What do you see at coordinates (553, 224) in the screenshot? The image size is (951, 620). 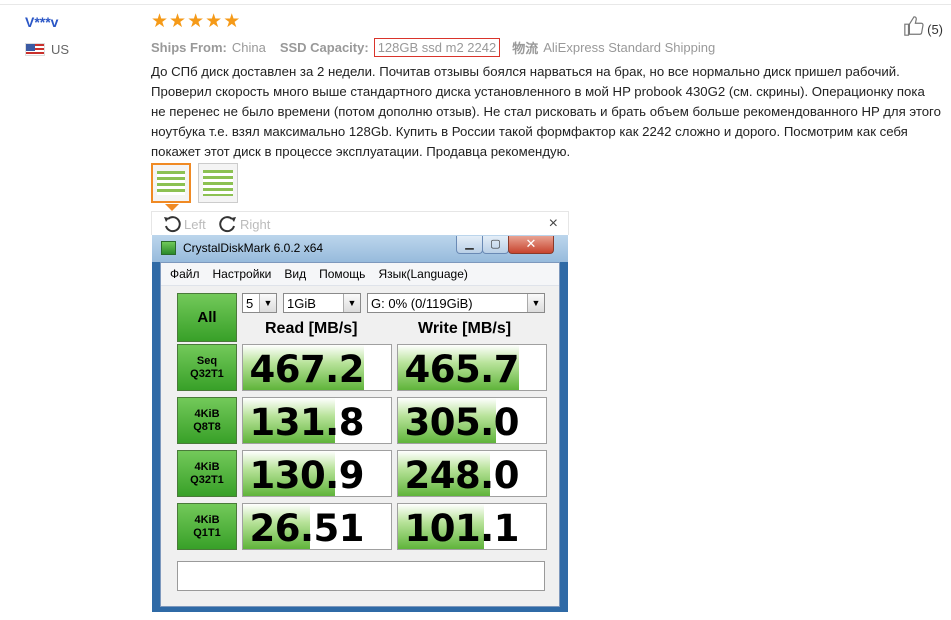 I see `close-viewer-button: ×` at bounding box center [553, 224].